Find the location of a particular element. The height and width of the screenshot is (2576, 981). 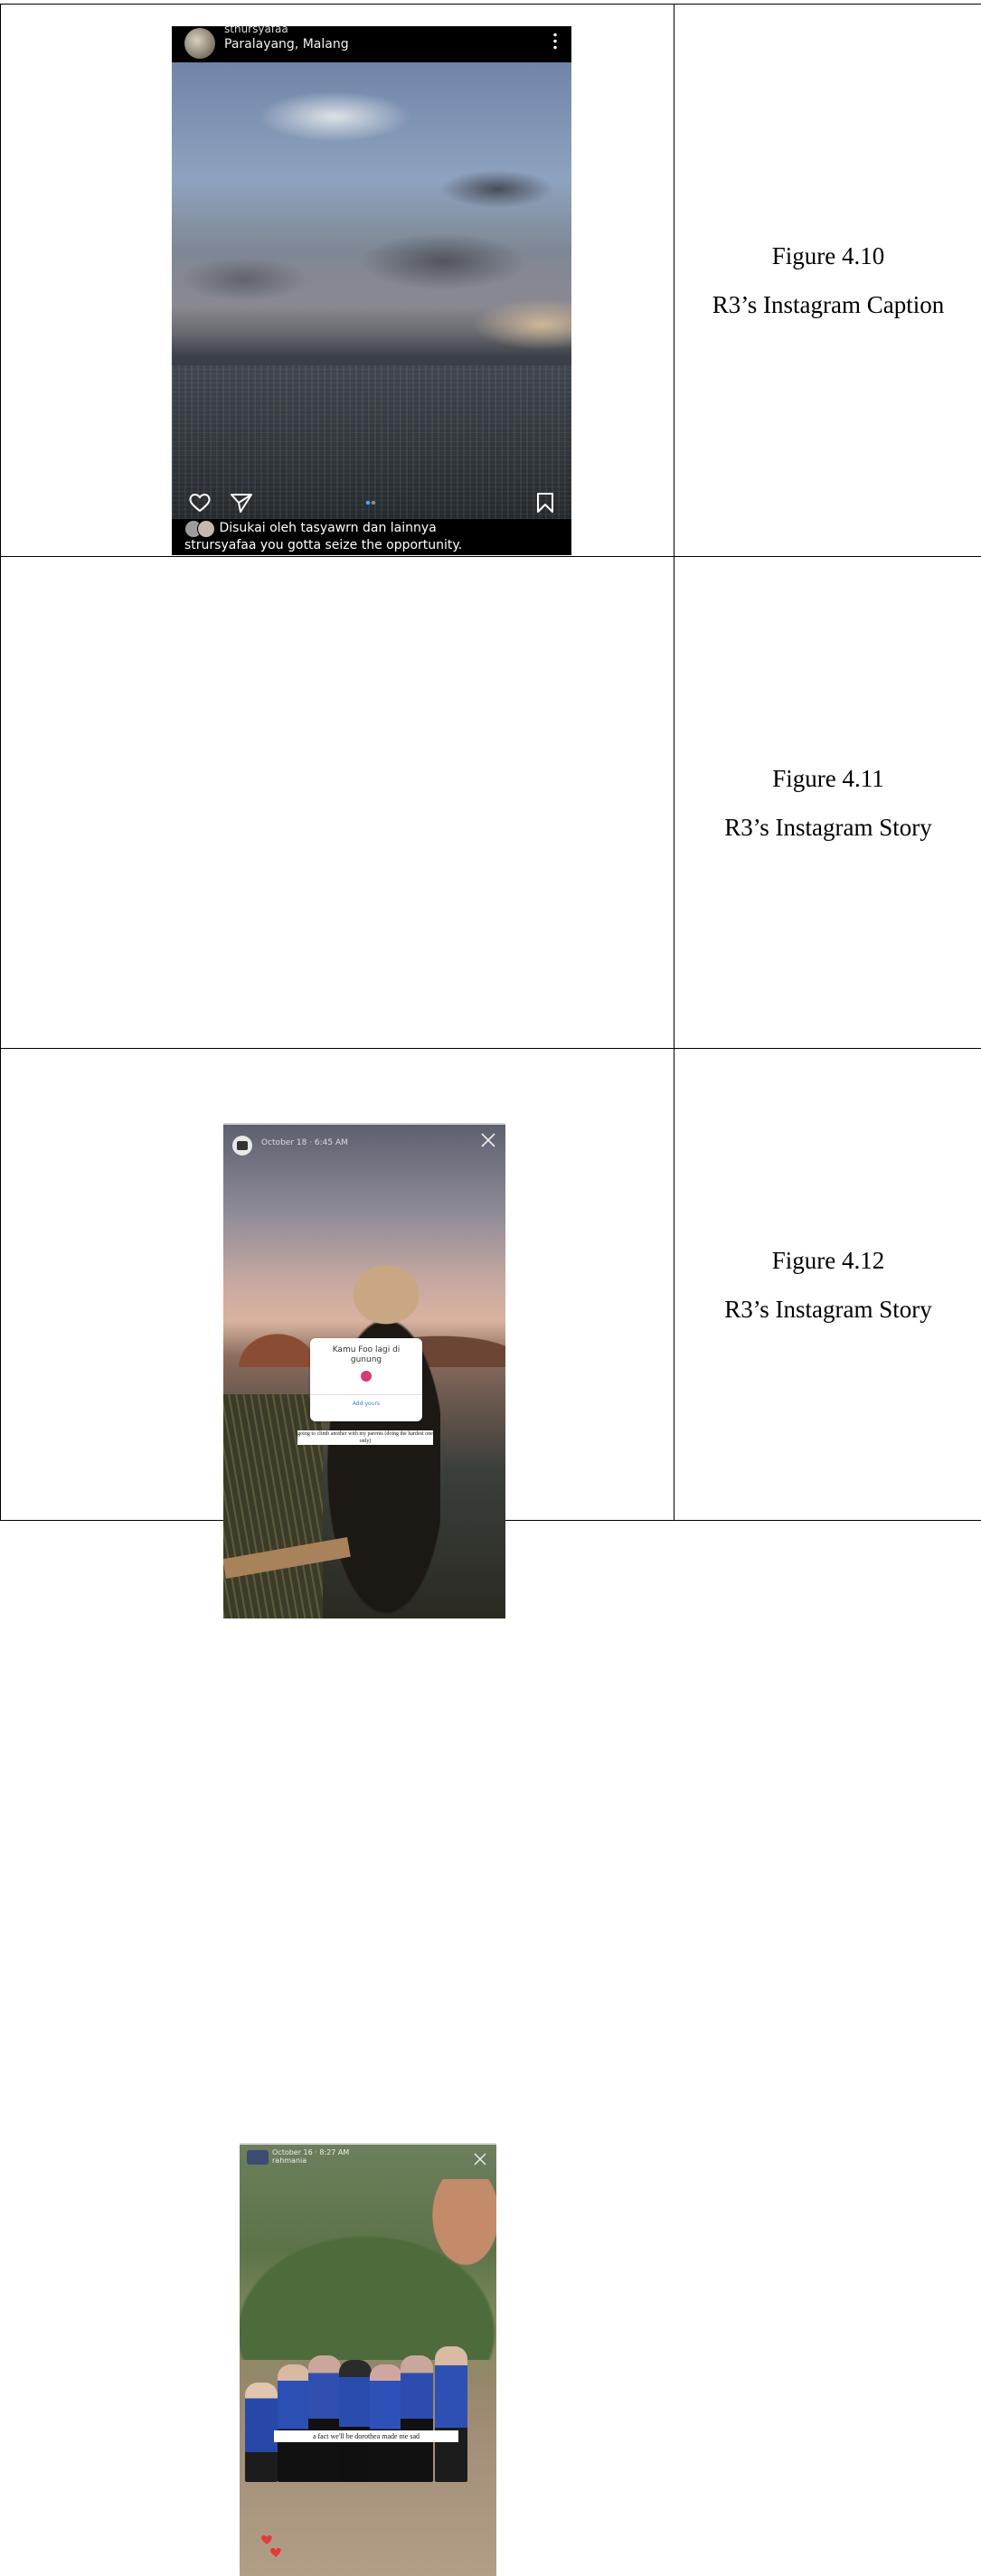

figure-number: Figure 4.11 is located at coordinates (827, 778).